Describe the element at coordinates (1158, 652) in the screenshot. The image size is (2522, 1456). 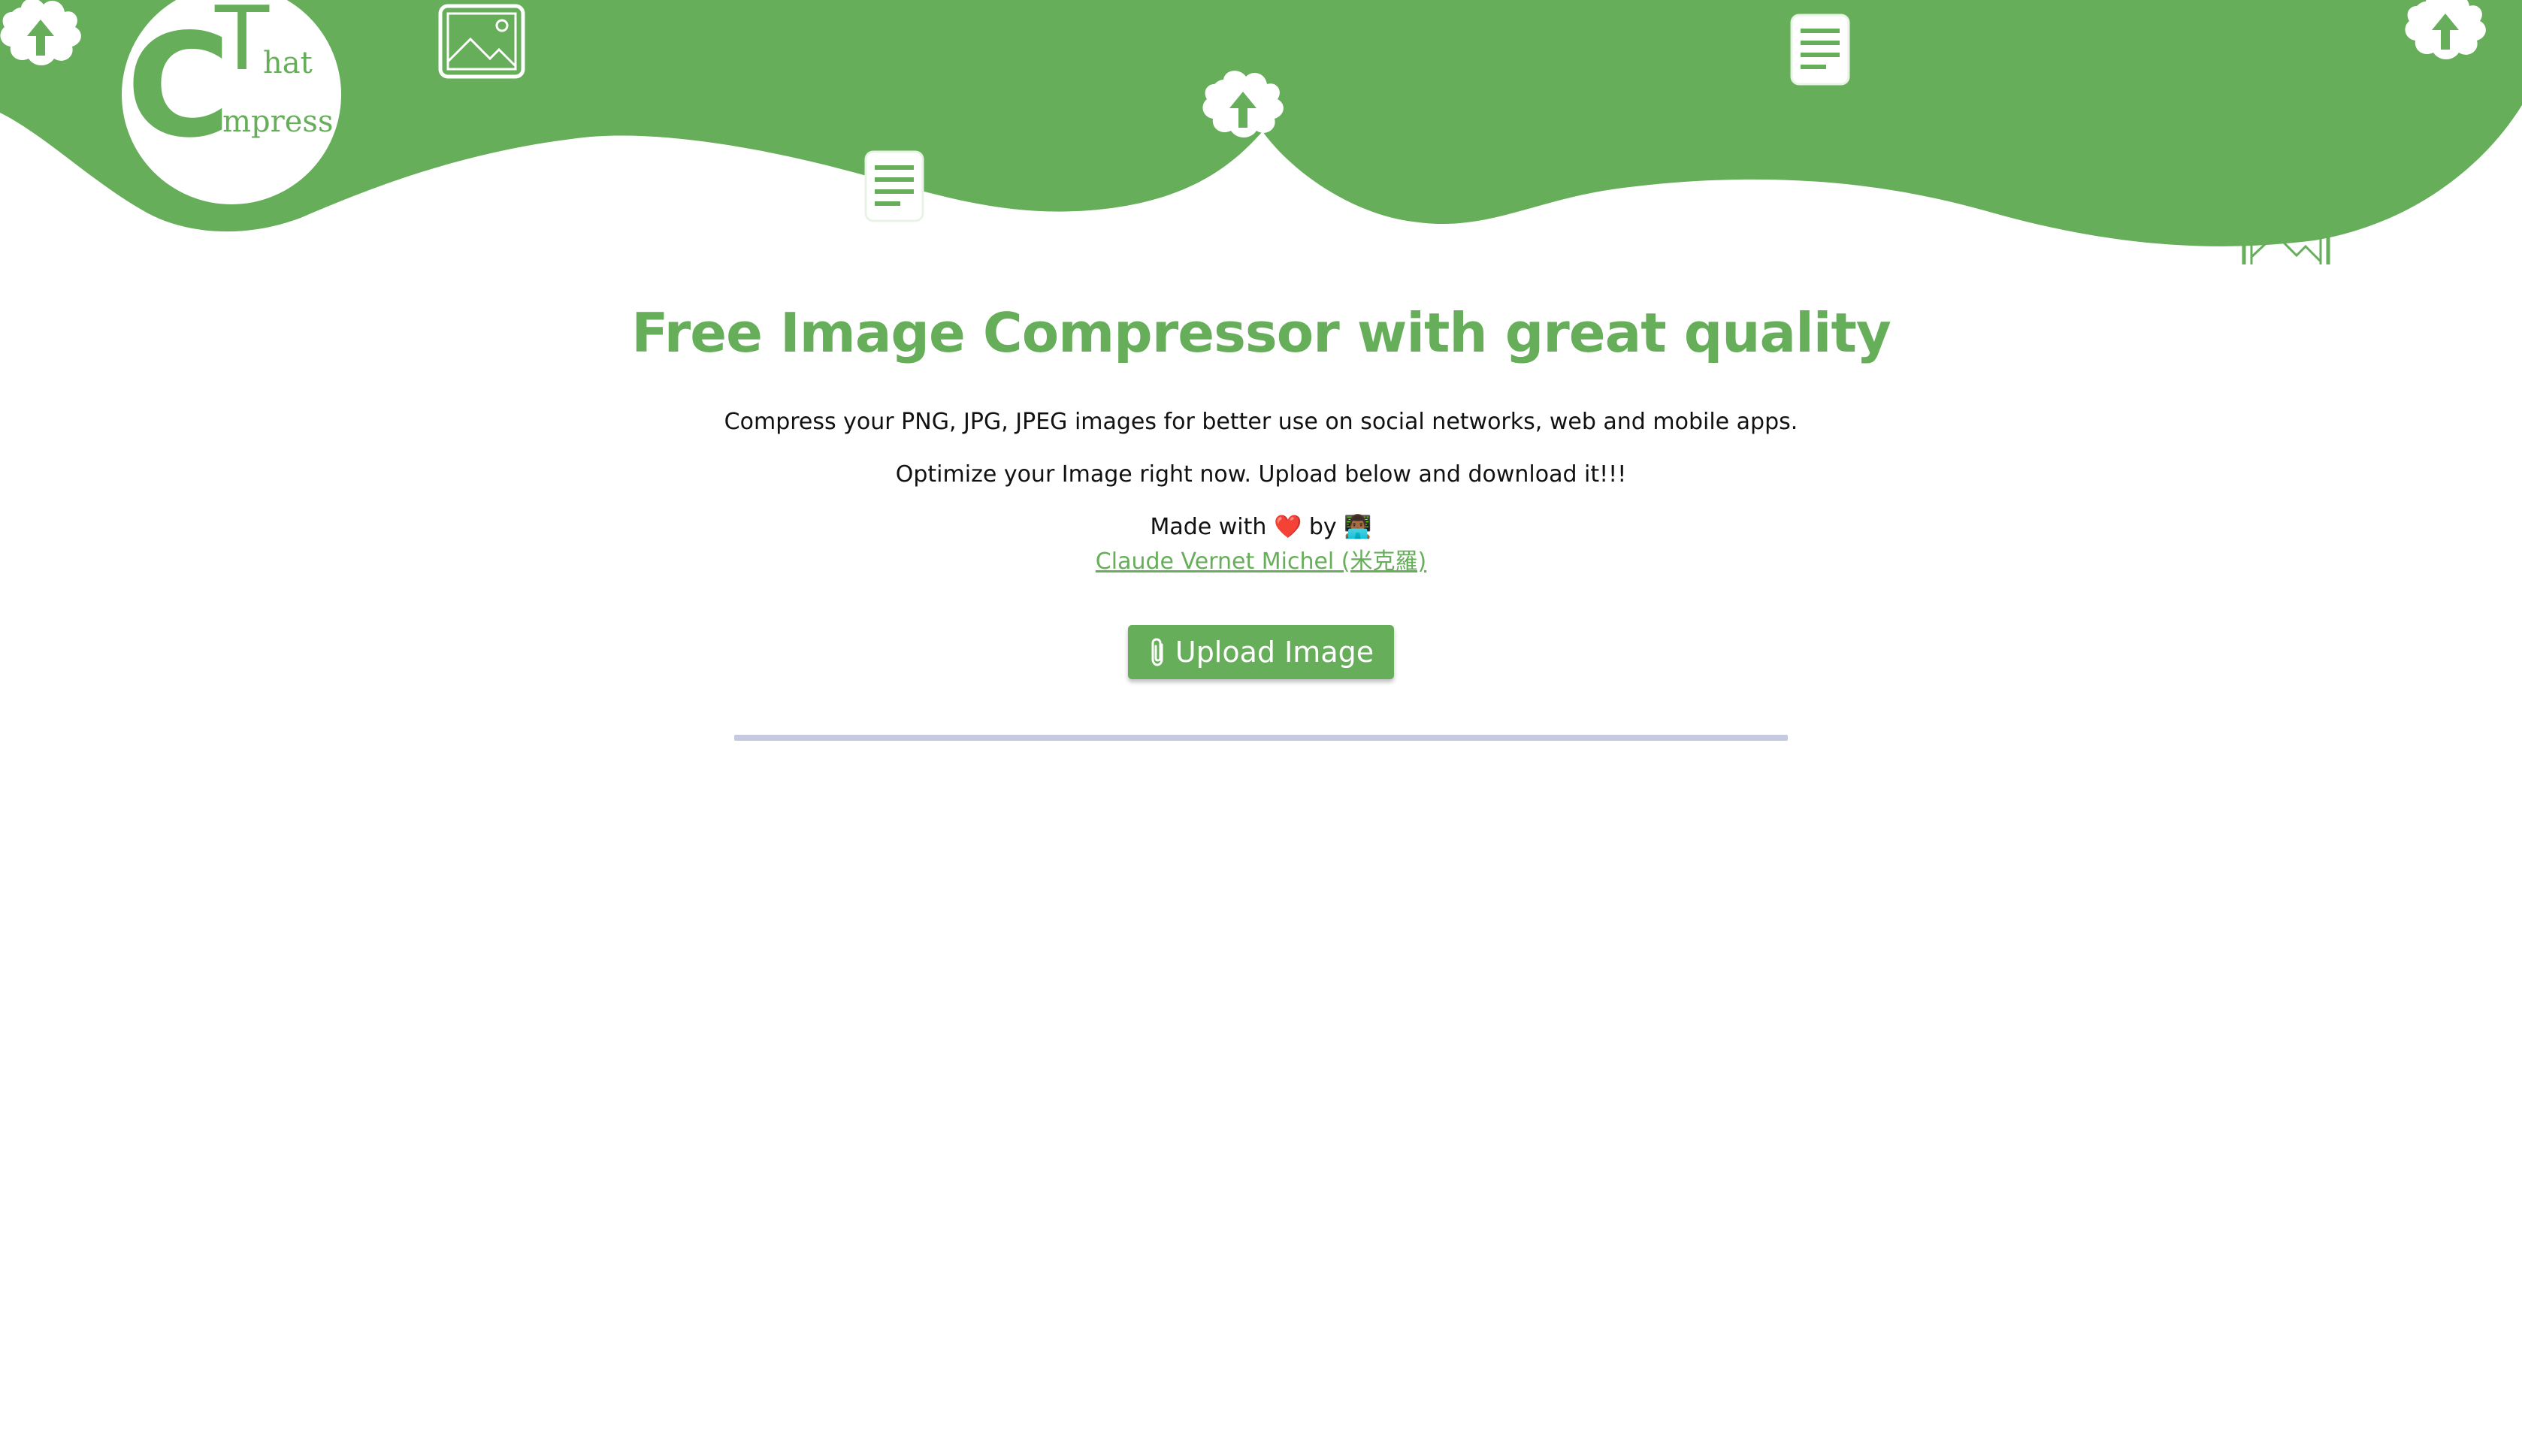
I see `paperclip-icon` at that location.